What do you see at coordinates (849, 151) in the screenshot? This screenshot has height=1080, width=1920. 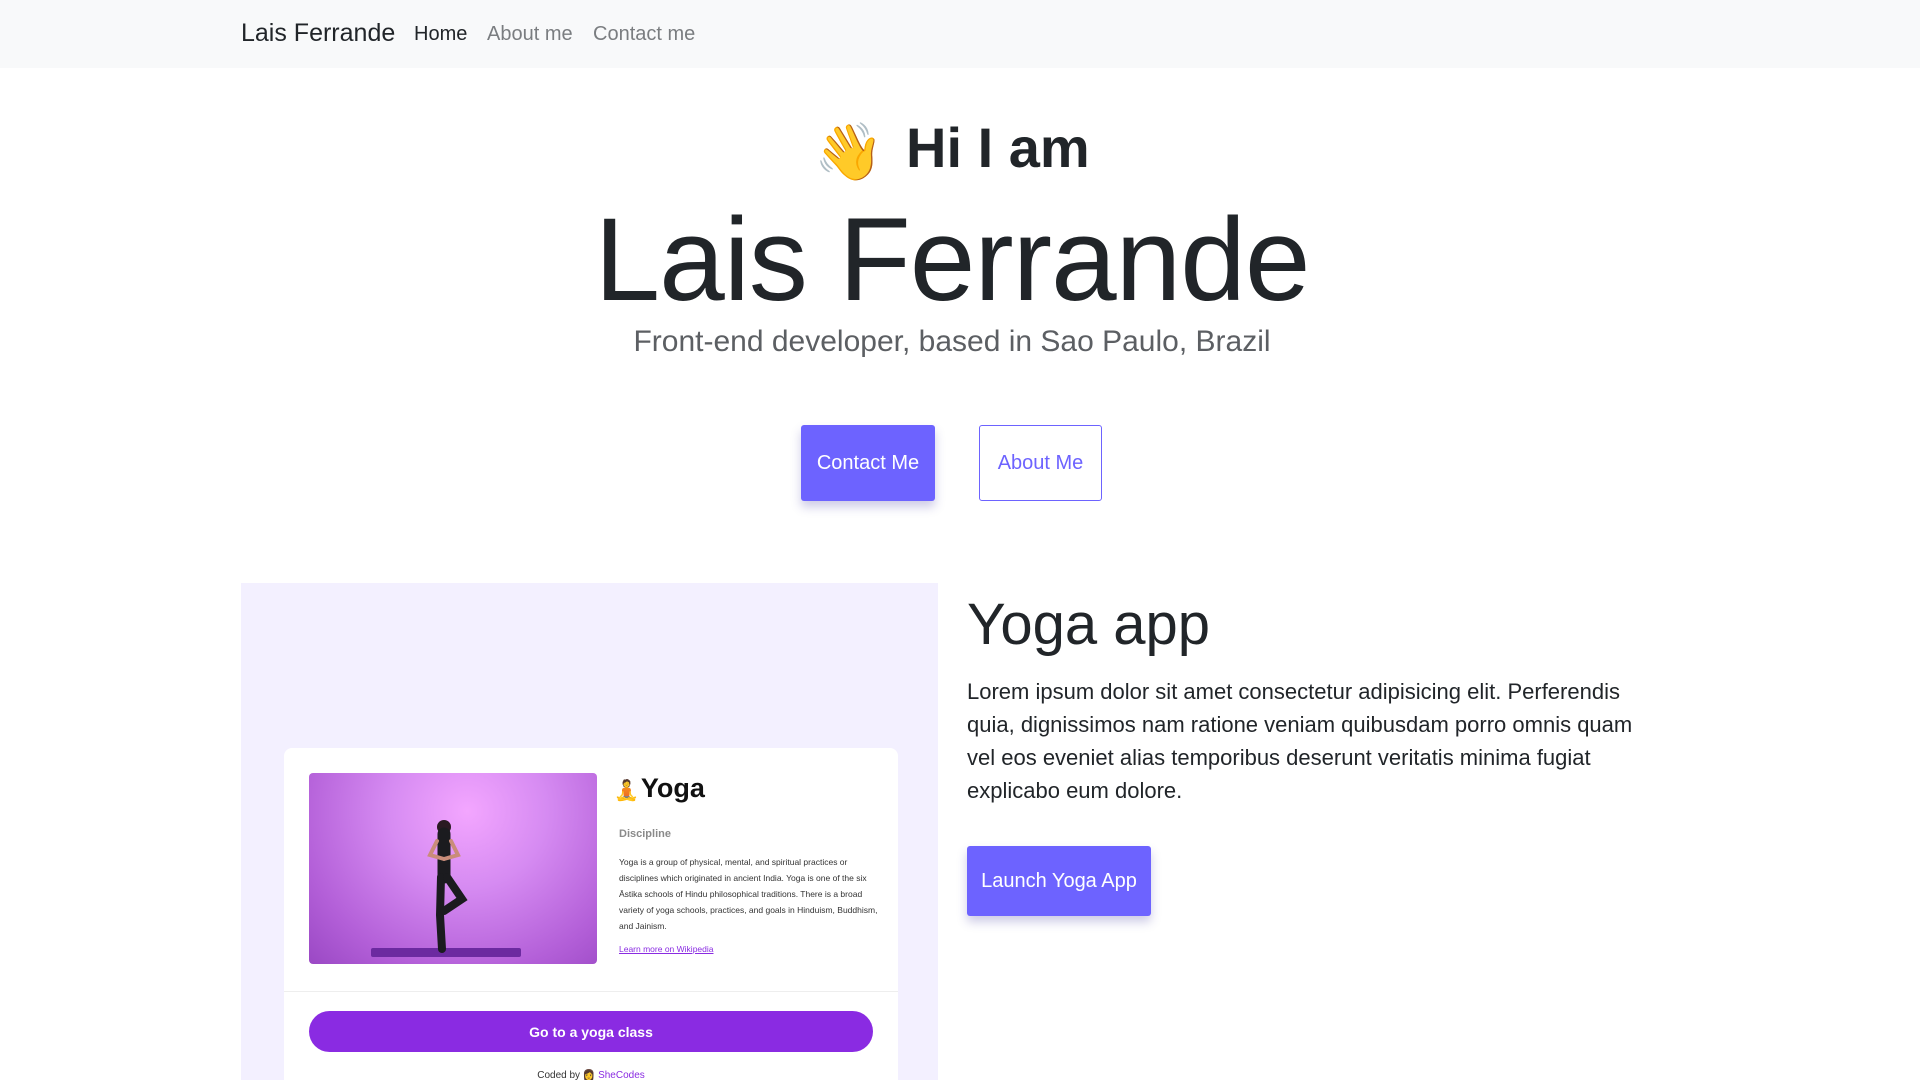 I see `waving-hand-icon: 👋` at bounding box center [849, 151].